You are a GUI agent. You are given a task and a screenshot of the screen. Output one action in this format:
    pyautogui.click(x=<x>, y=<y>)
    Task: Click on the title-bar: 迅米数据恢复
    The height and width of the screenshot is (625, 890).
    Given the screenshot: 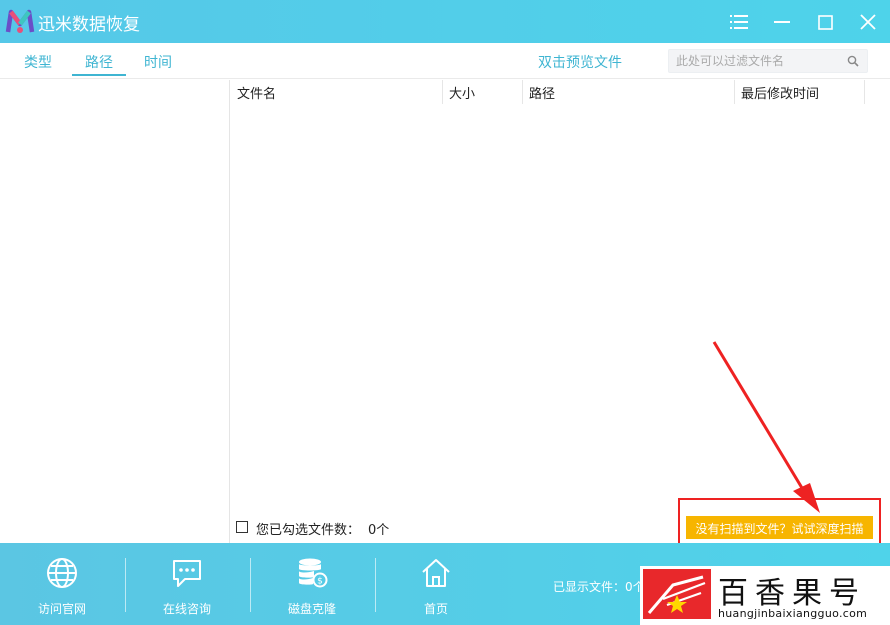 What is the action you would take?
    pyautogui.click(x=445, y=21)
    